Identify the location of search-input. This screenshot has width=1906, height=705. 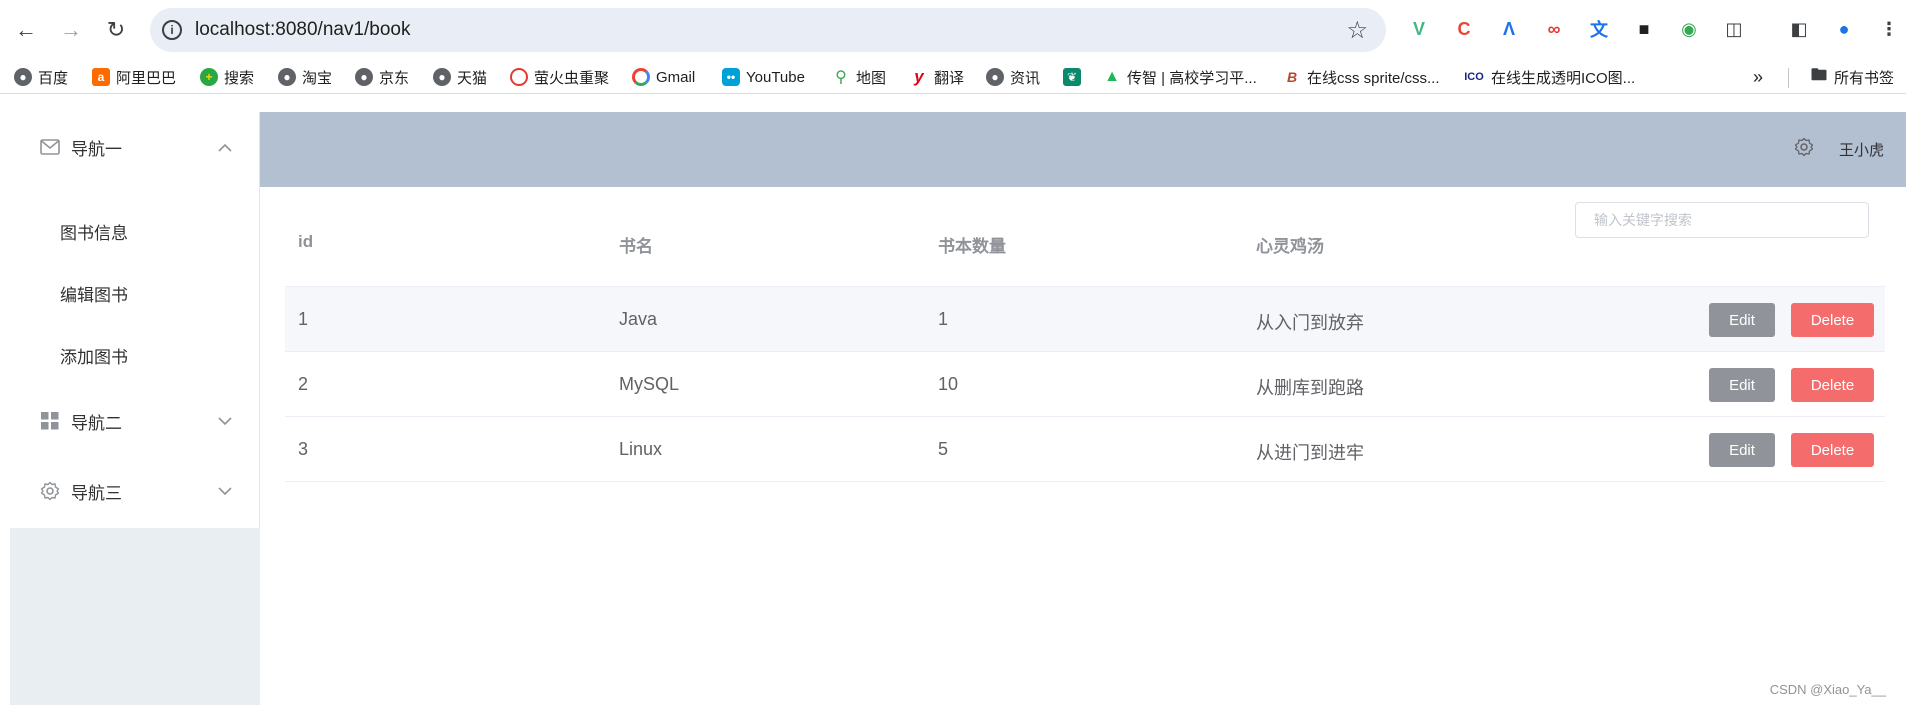
(1722, 220).